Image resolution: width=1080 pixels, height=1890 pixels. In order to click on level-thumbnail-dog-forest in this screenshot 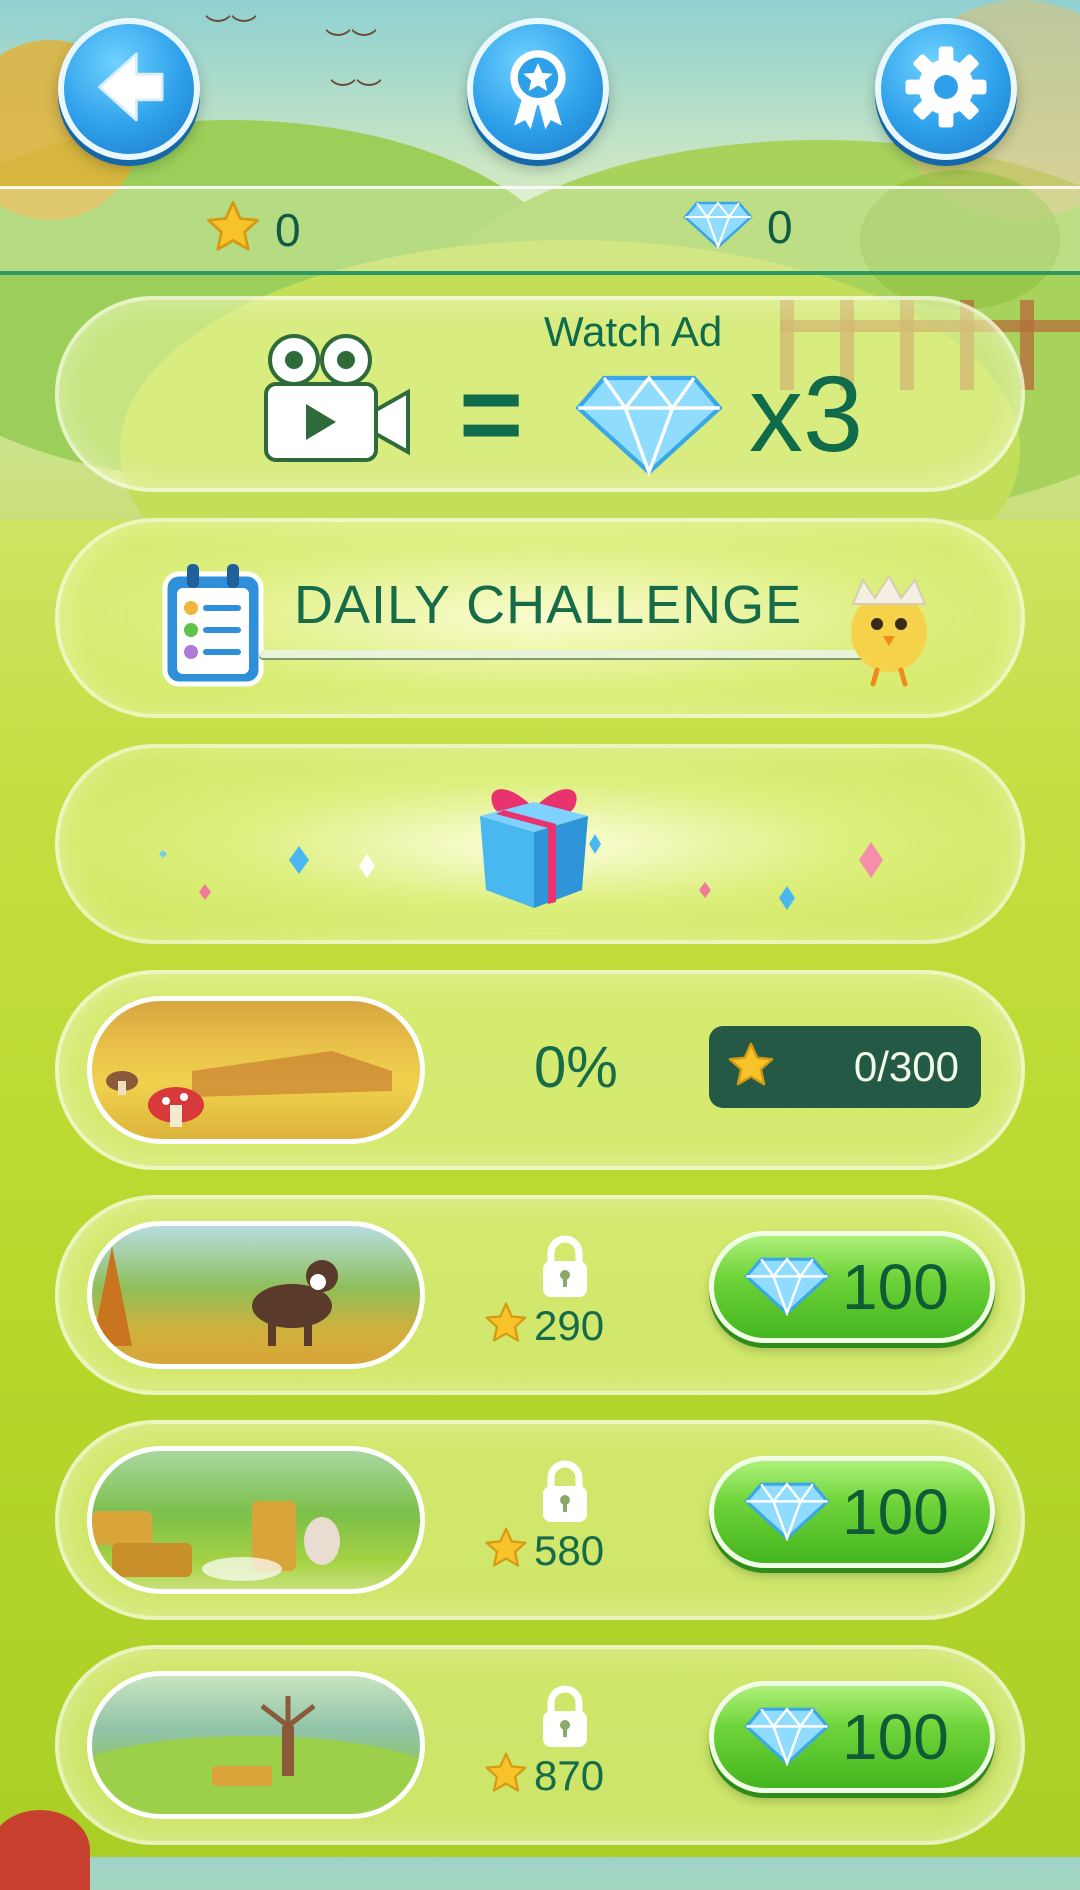, I will do `click(256, 1295)`.